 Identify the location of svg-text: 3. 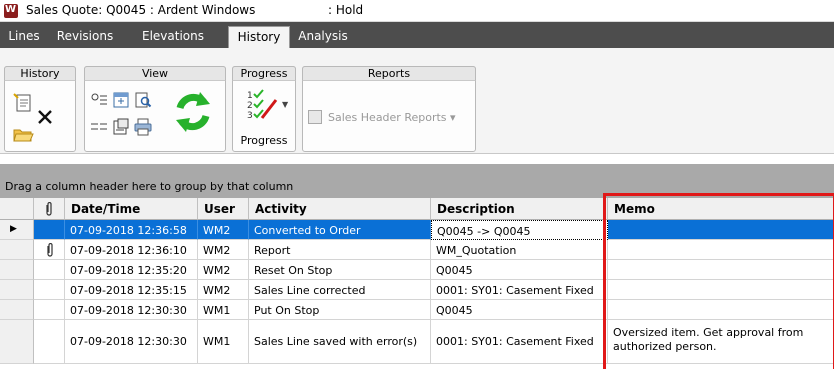
(250, 116).